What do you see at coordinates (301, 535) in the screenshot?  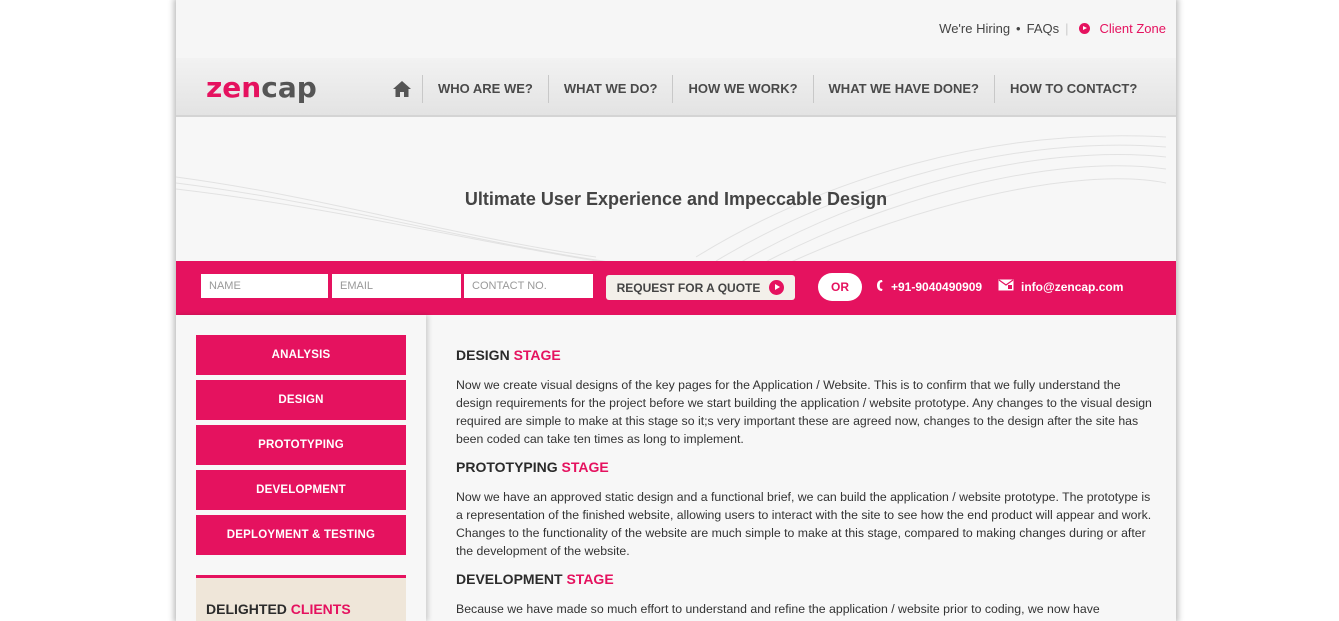 I see `stage-deployment-testing-button: DEPLOYMENT & TESTING` at bounding box center [301, 535].